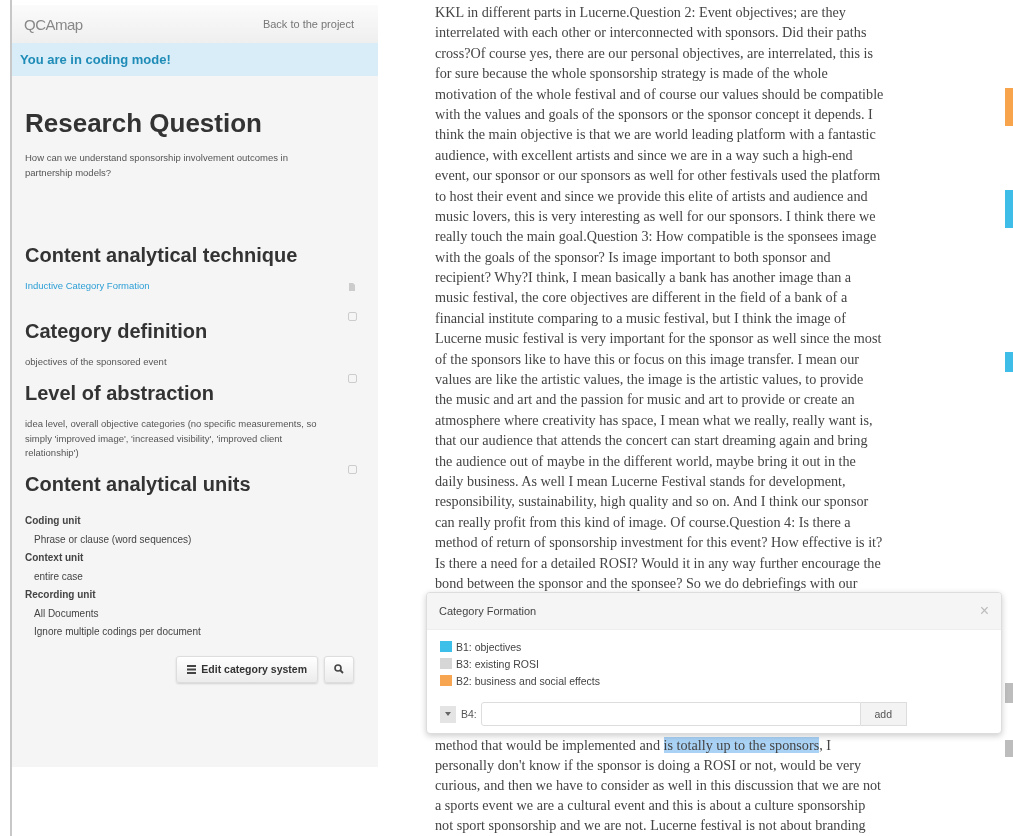 This screenshot has width=1013, height=836. I want to click on search-icon, so click(339, 669).